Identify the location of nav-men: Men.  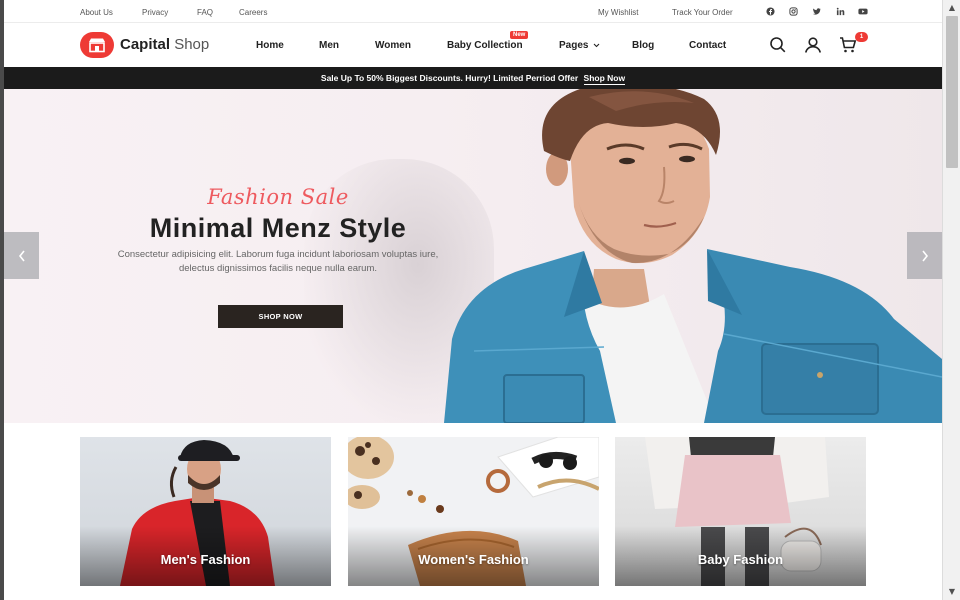
(329, 45).